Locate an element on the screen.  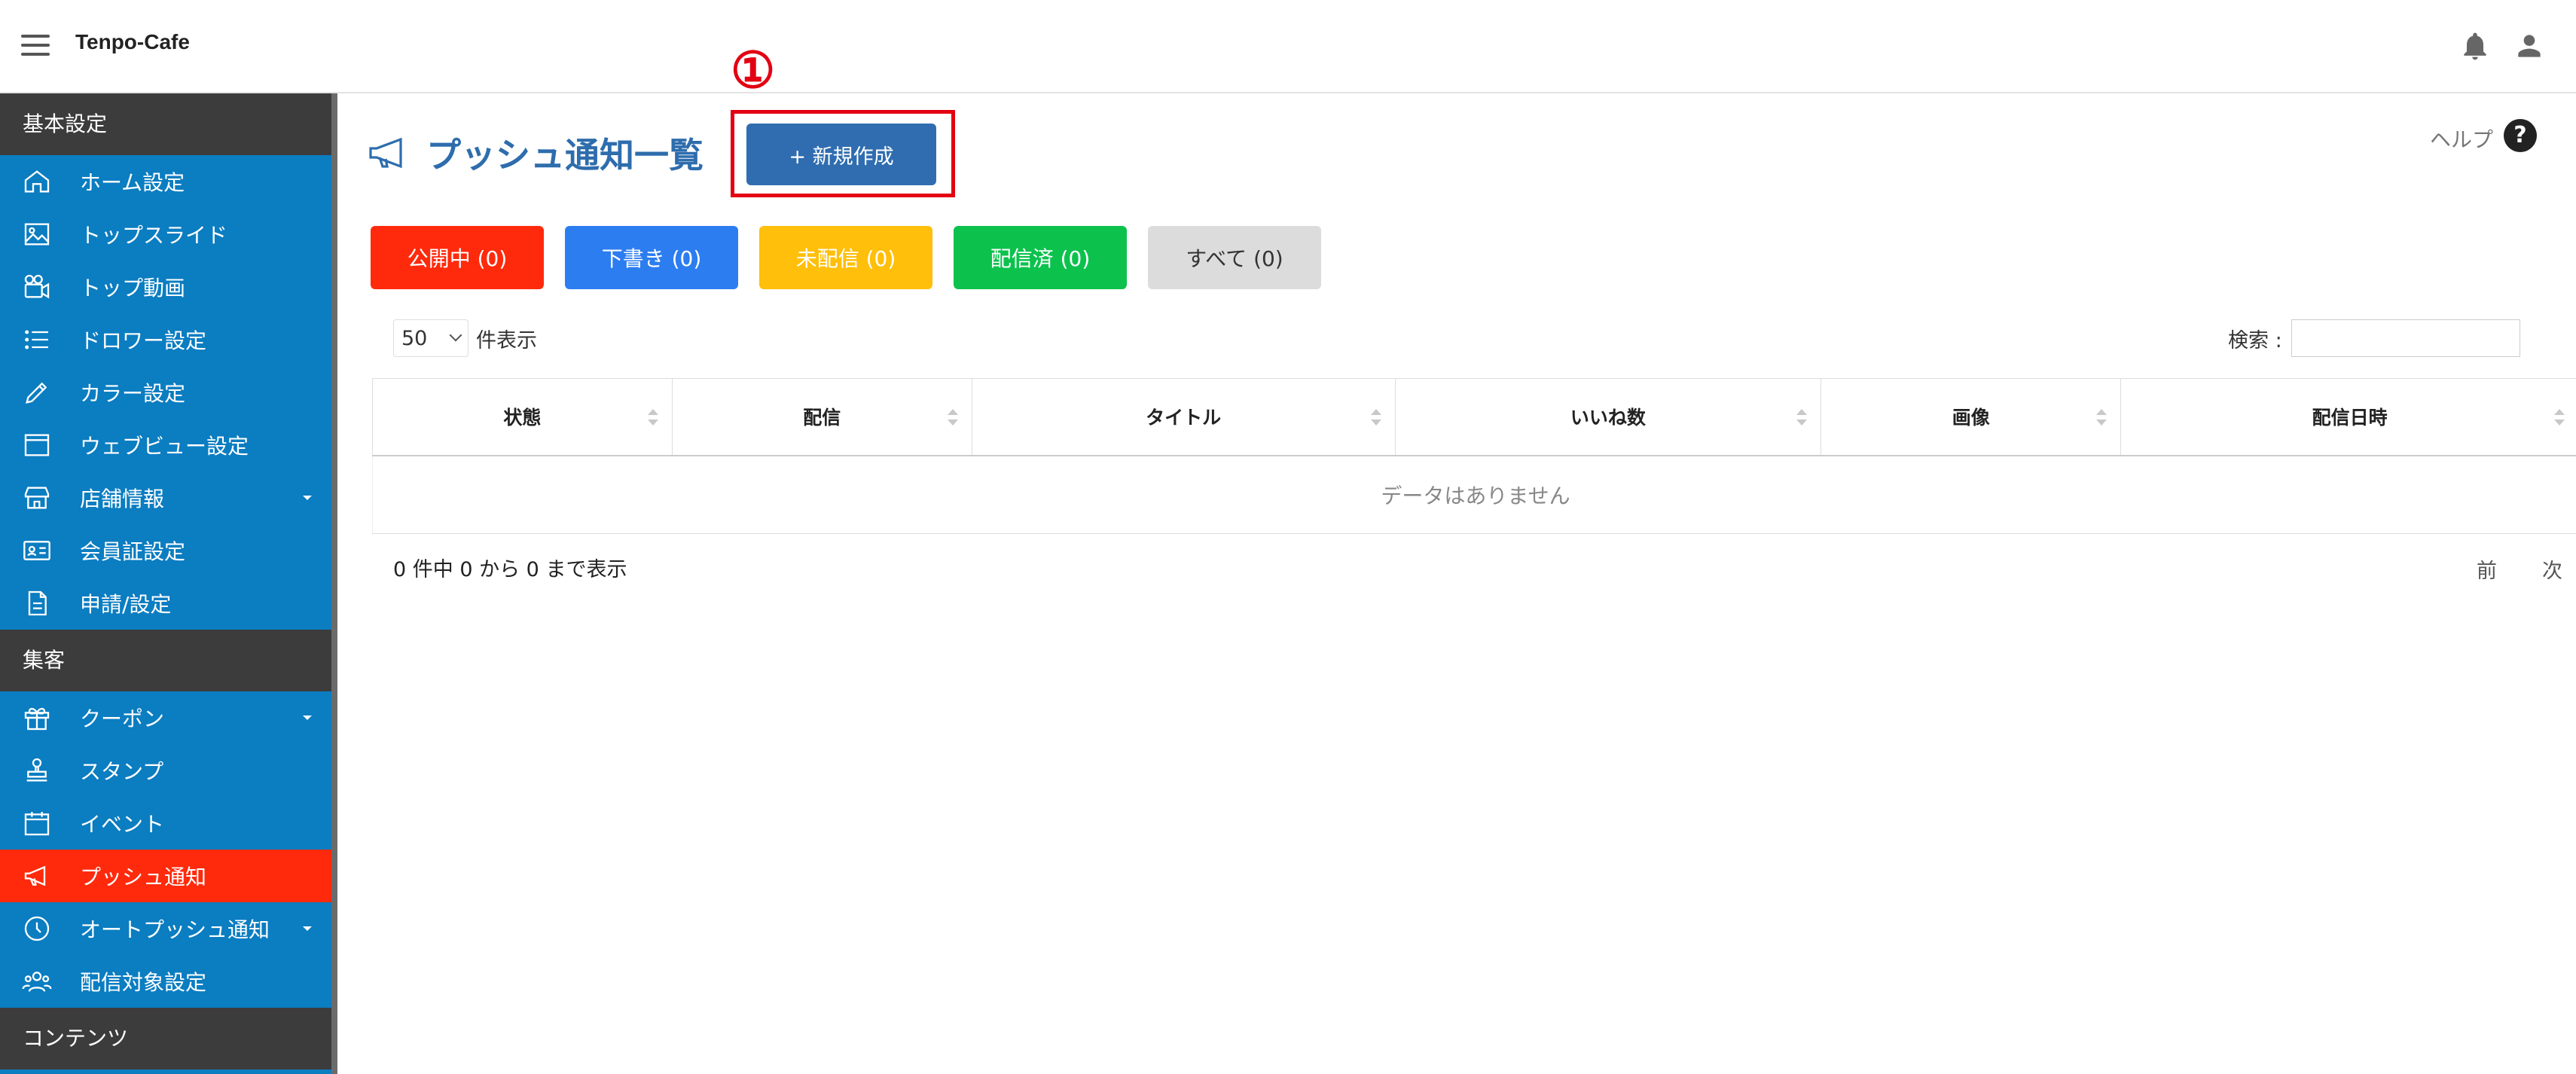
sidebar-section-basic-settings: 基本設定 is located at coordinates (169, 124).